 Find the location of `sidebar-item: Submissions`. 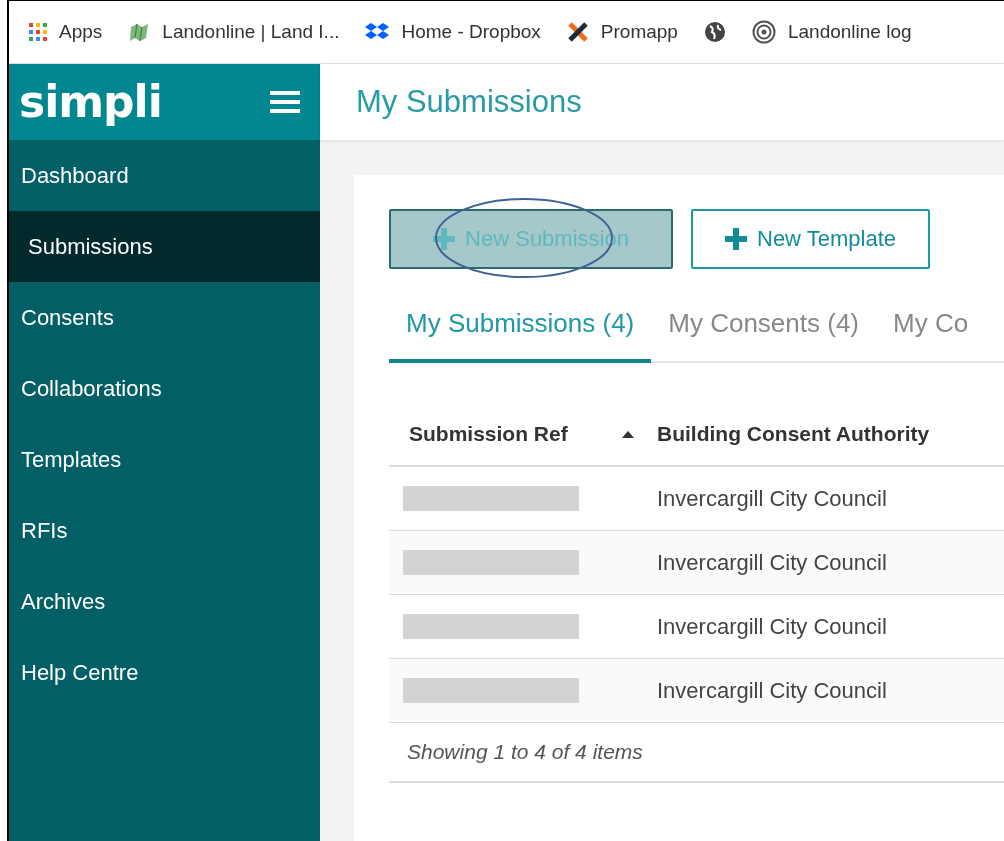

sidebar-item: Submissions is located at coordinates (164, 246).